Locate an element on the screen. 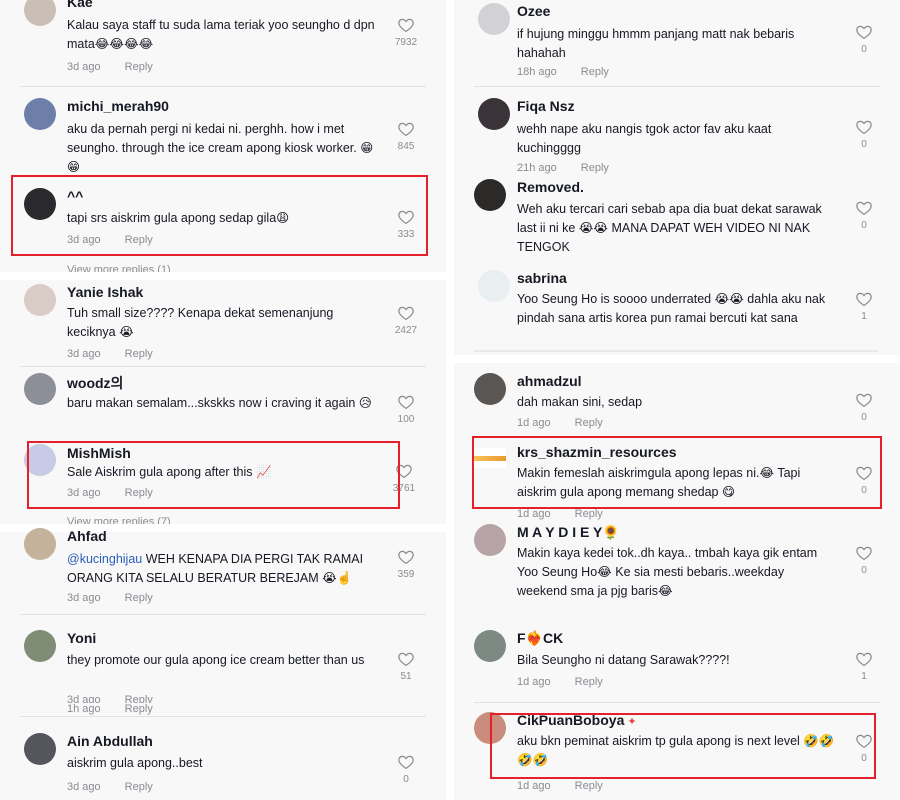  comment-meta: 3d ago Reply is located at coordinates (110, 354).